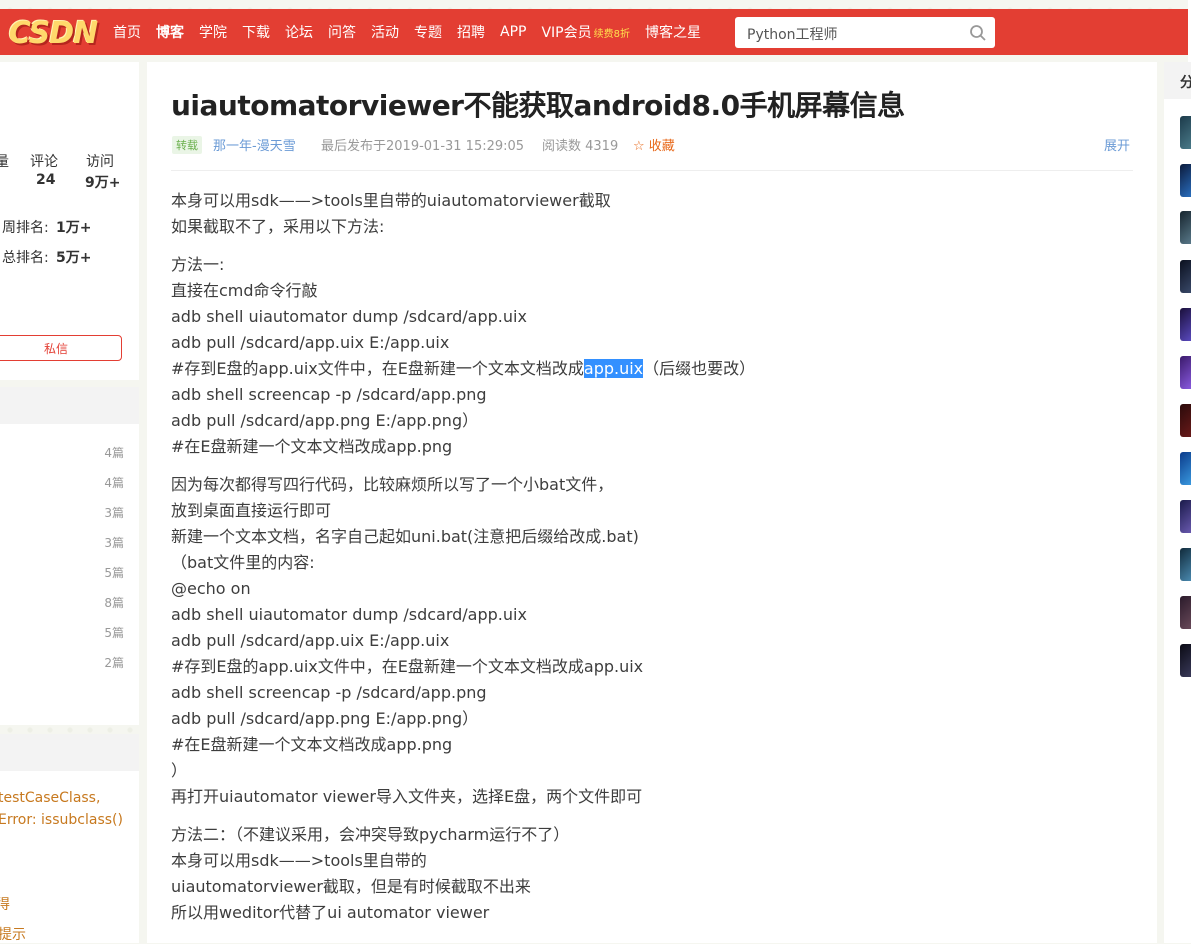 The image size is (1191, 944). What do you see at coordinates (673, 32) in the screenshot?
I see `nav-blog-star: 博客之星` at bounding box center [673, 32].